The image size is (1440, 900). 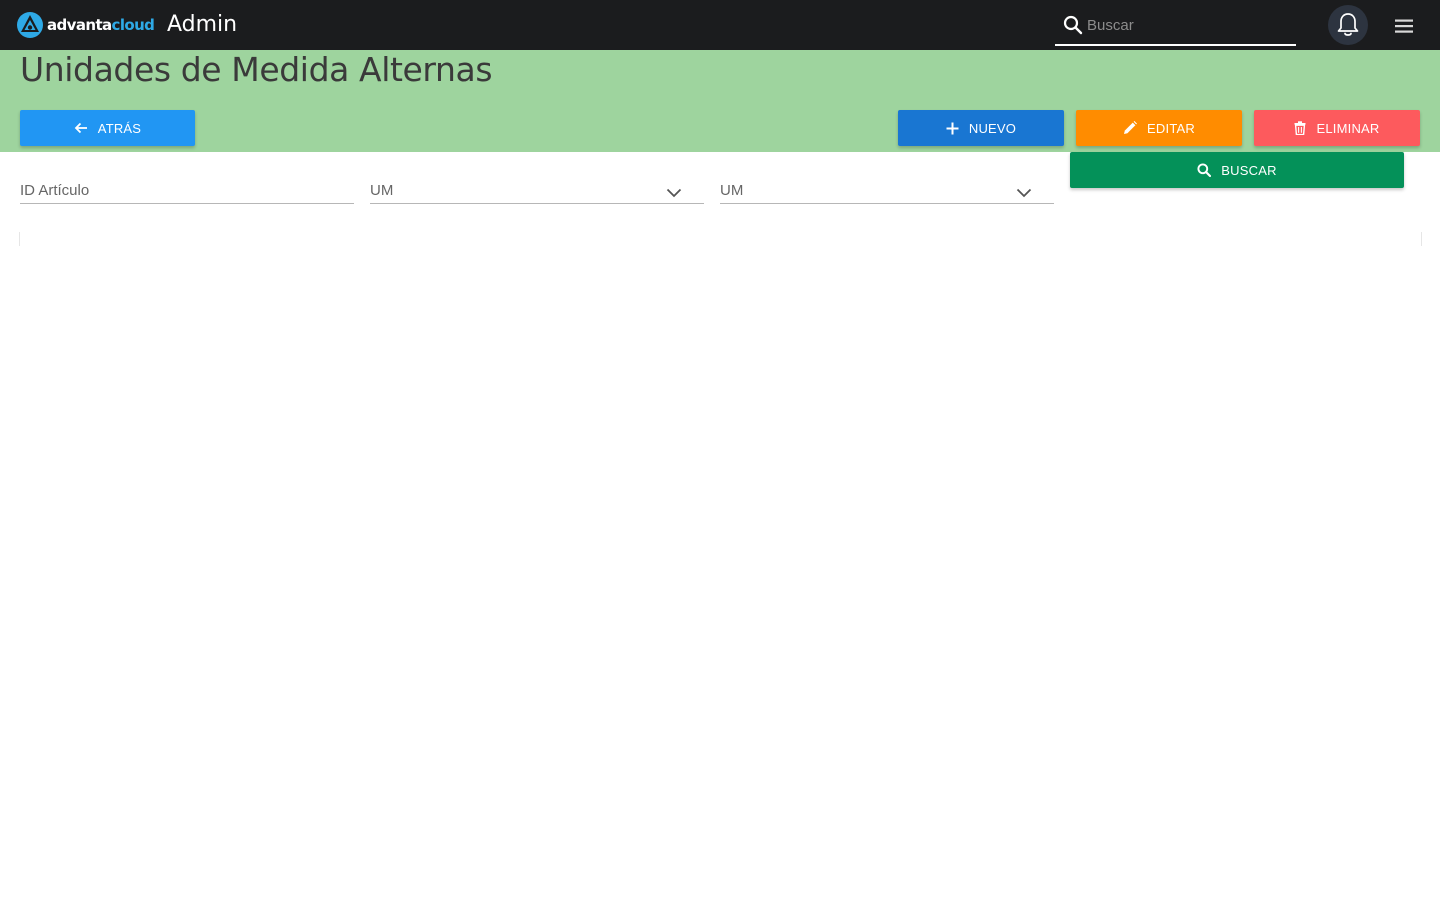 What do you see at coordinates (992, 128) in the screenshot?
I see `new-button-label: NUEVO` at bounding box center [992, 128].